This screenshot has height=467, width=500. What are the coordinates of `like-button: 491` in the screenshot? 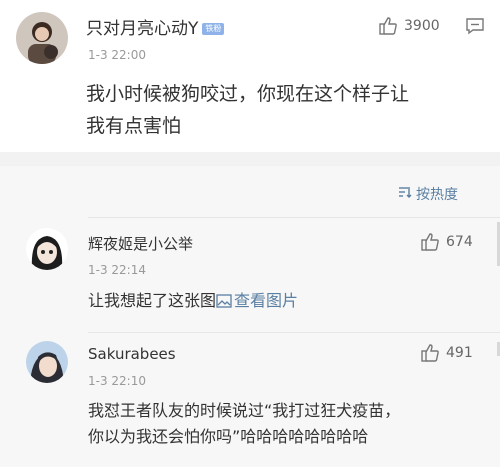 It's located at (446, 353).